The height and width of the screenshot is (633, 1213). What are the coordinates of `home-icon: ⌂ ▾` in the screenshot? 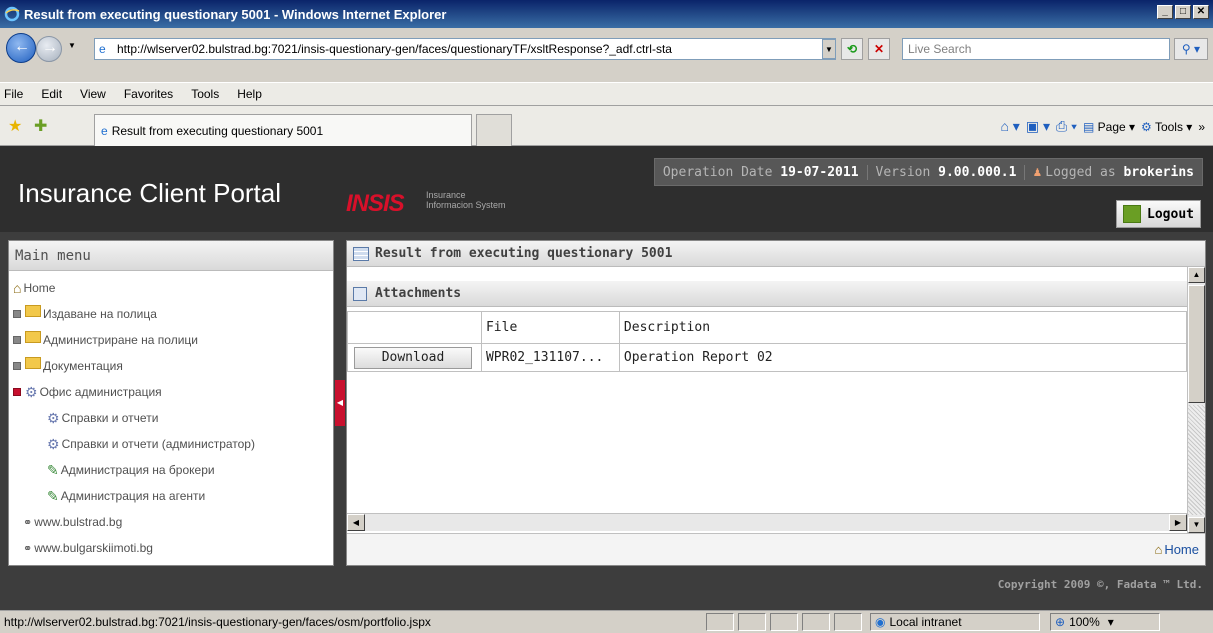 It's located at (1009, 126).